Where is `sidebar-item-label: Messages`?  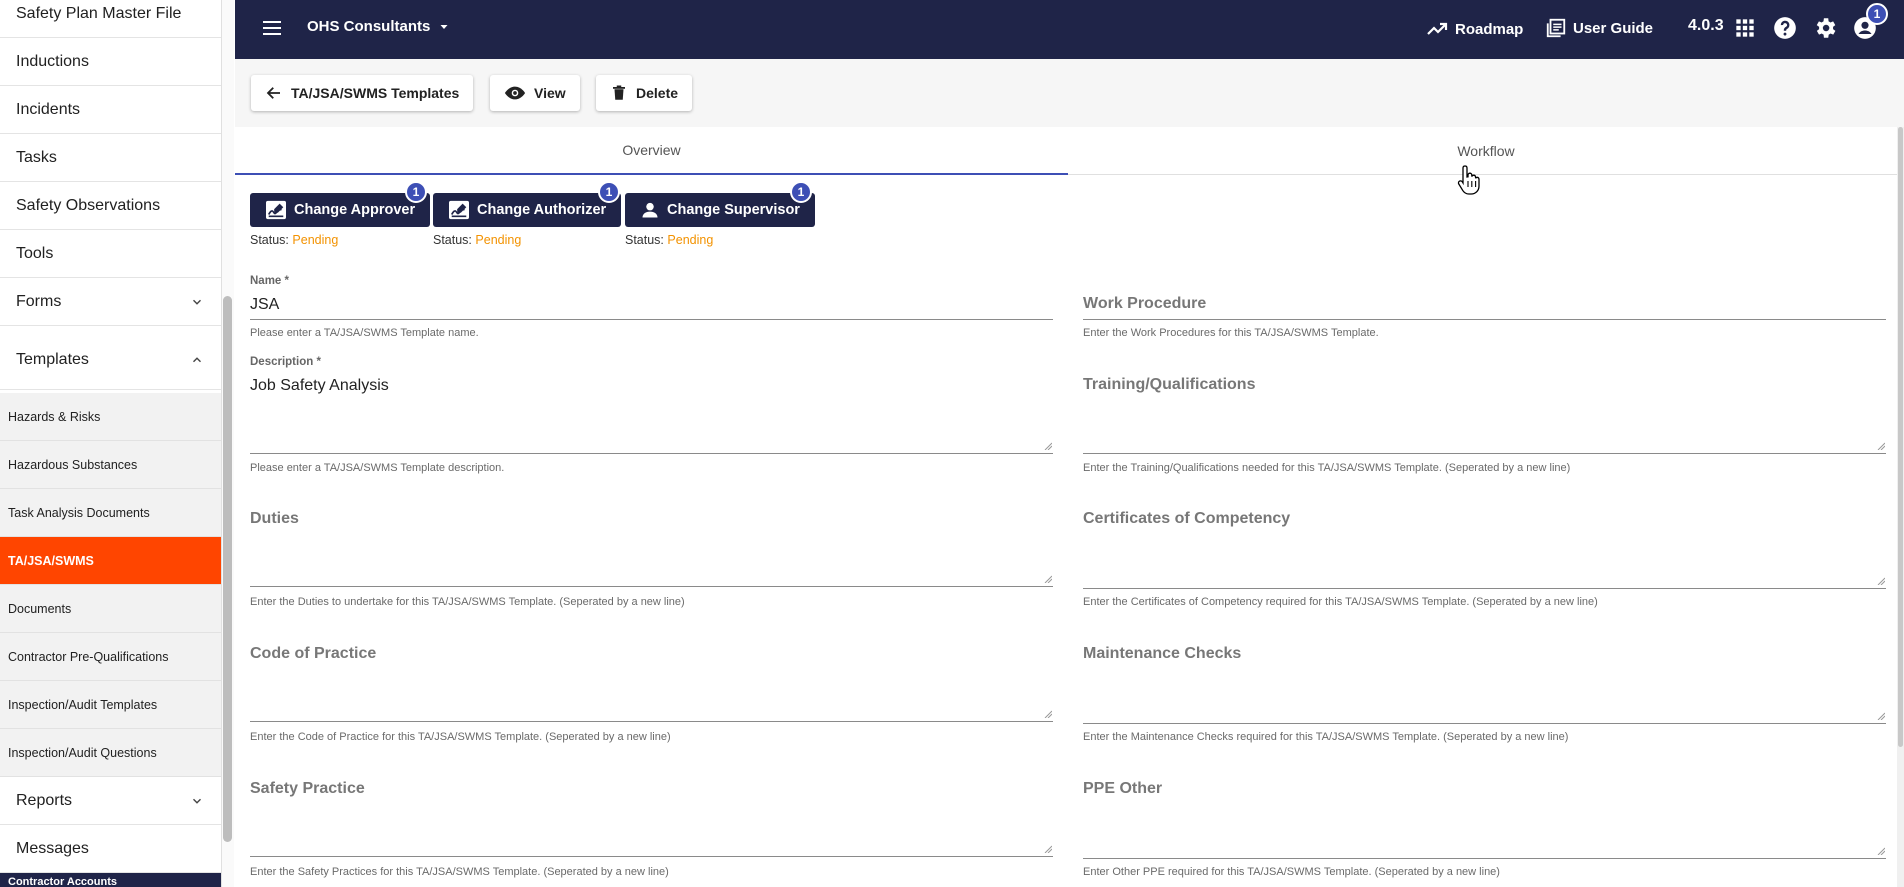
sidebar-item-label: Messages is located at coordinates (52, 848).